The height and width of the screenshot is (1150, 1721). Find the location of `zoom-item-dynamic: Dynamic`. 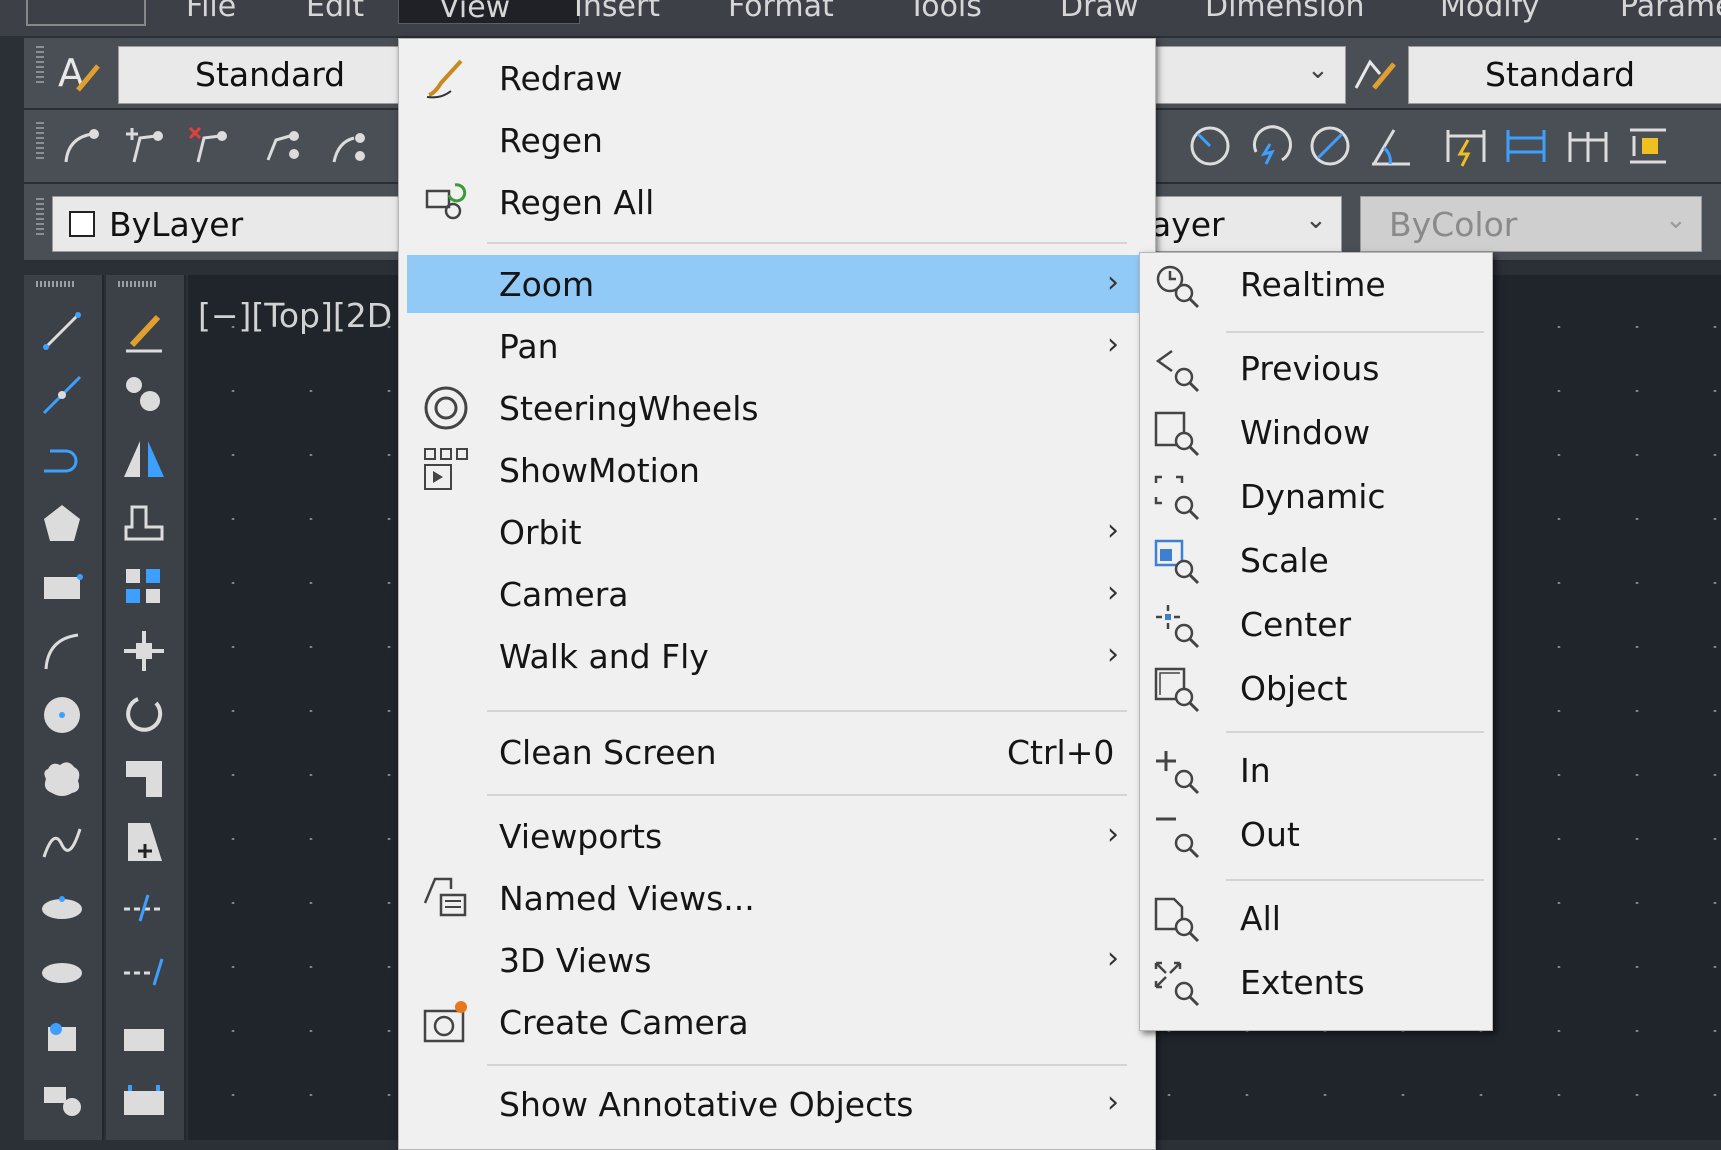

zoom-item-dynamic: Dynamic is located at coordinates (1316, 496).